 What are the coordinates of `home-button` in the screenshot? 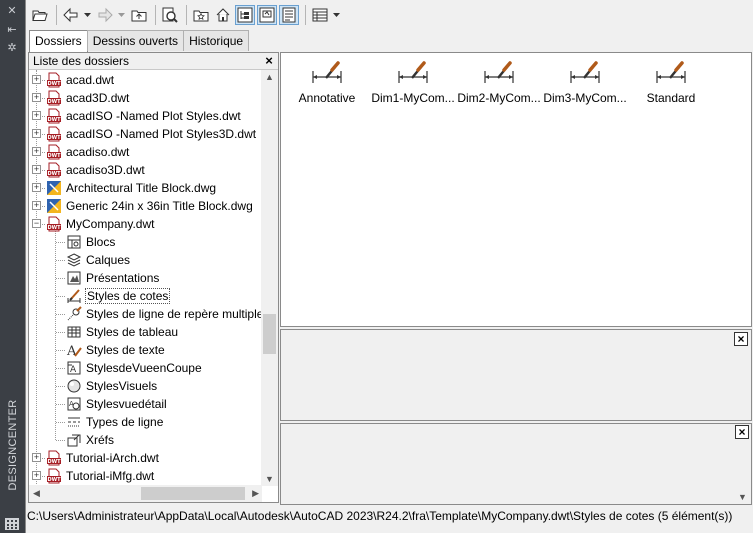 It's located at (223, 15).